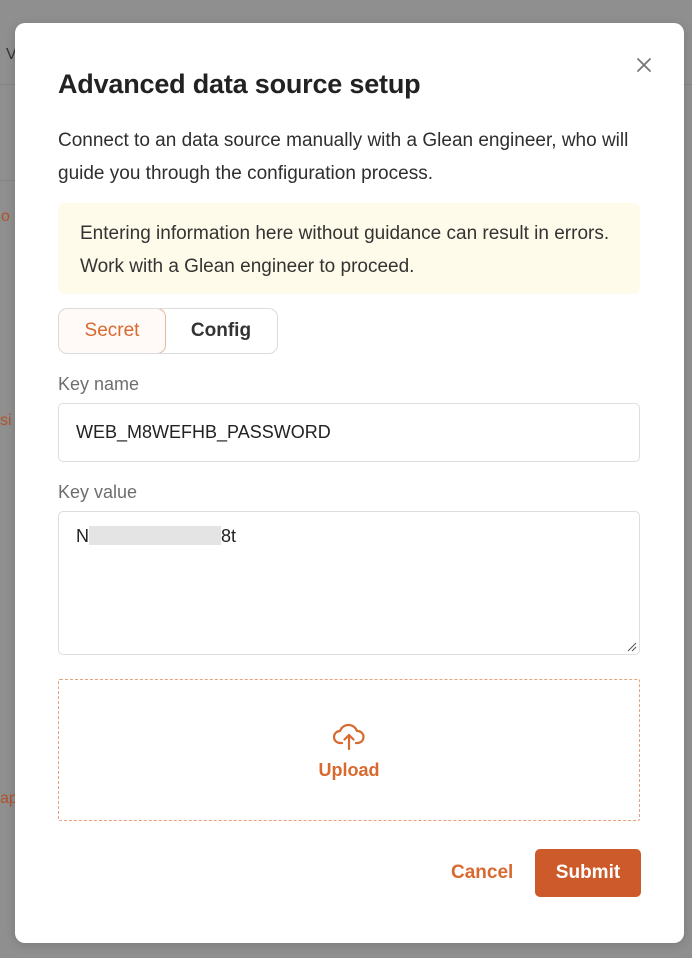 Image resolution: width=692 pixels, height=958 pixels. What do you see at coordinates (349, 583) in the screenshot?
I see `key-value-textarea: N 8t` at bounding box center [349, 583].